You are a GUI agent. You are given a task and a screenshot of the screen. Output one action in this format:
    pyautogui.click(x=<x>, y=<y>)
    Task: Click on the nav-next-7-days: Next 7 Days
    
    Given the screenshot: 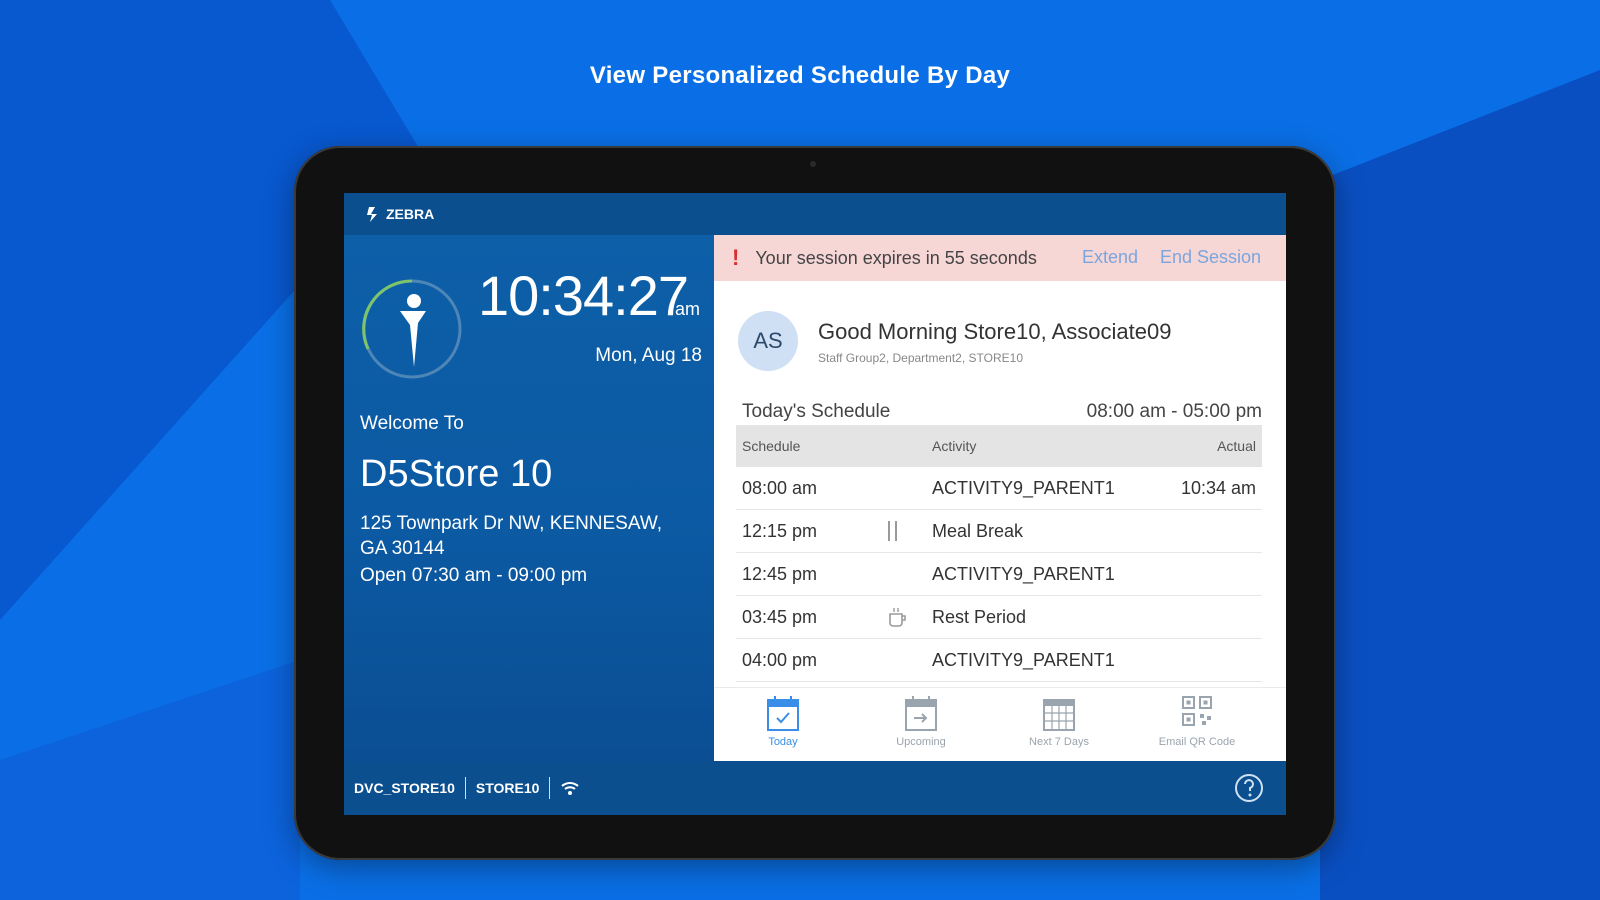 What is the action you would take?
    pyautogui.click(x=1059, y=721)
    